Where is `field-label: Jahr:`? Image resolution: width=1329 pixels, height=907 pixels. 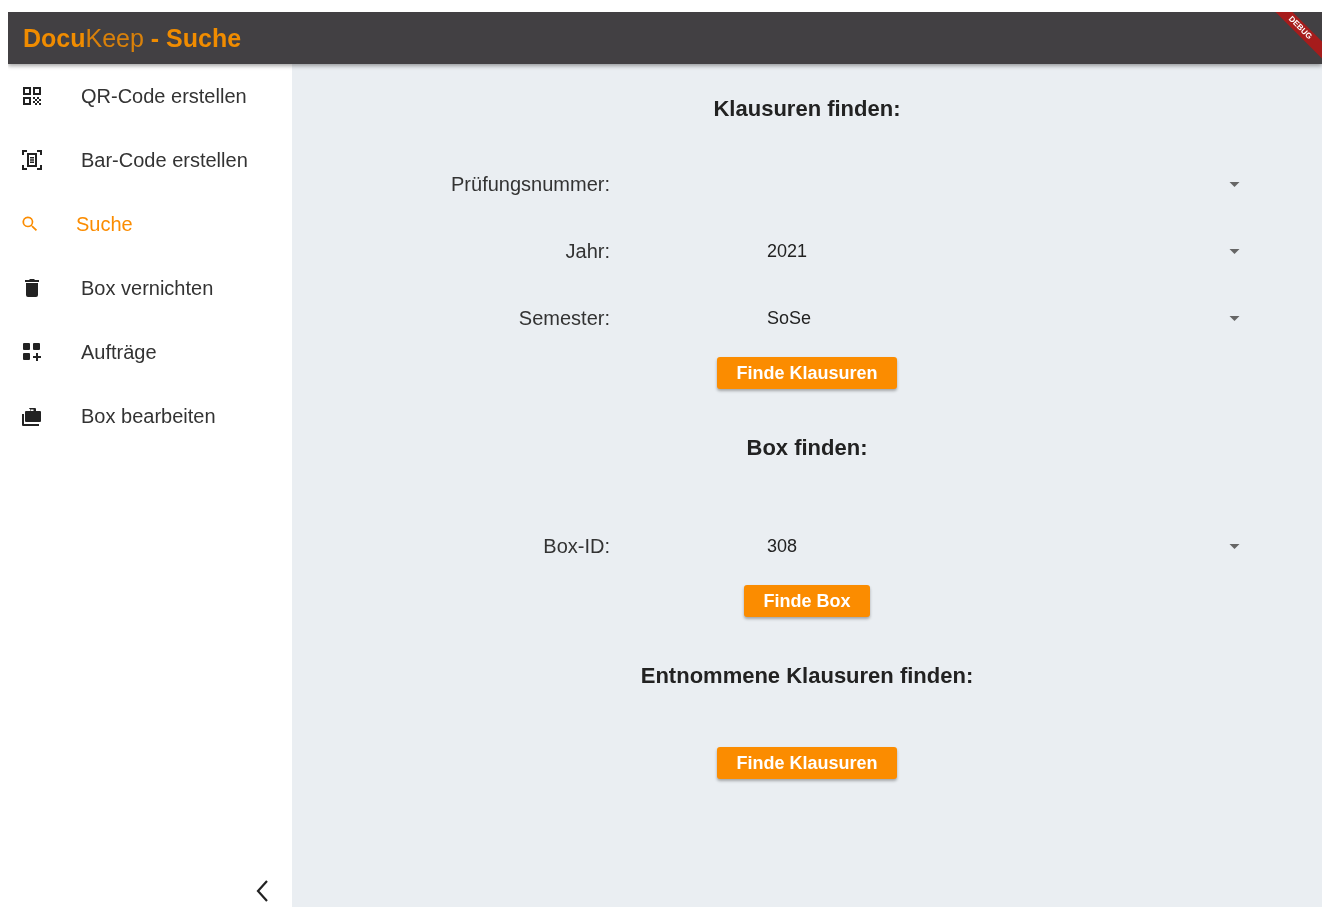 field-label: Jahr: is located at coordinates (587, 251).